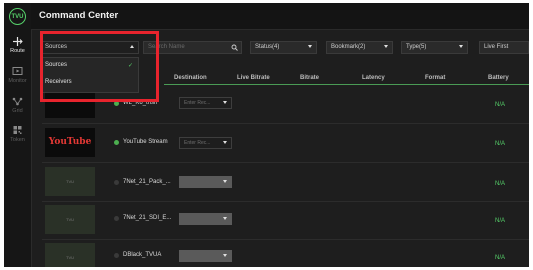  Describe the element at coordinates (285, 181) in the screenshot. I see `table-row: TVU 7Net_21_Pack_... N/A` at that location.